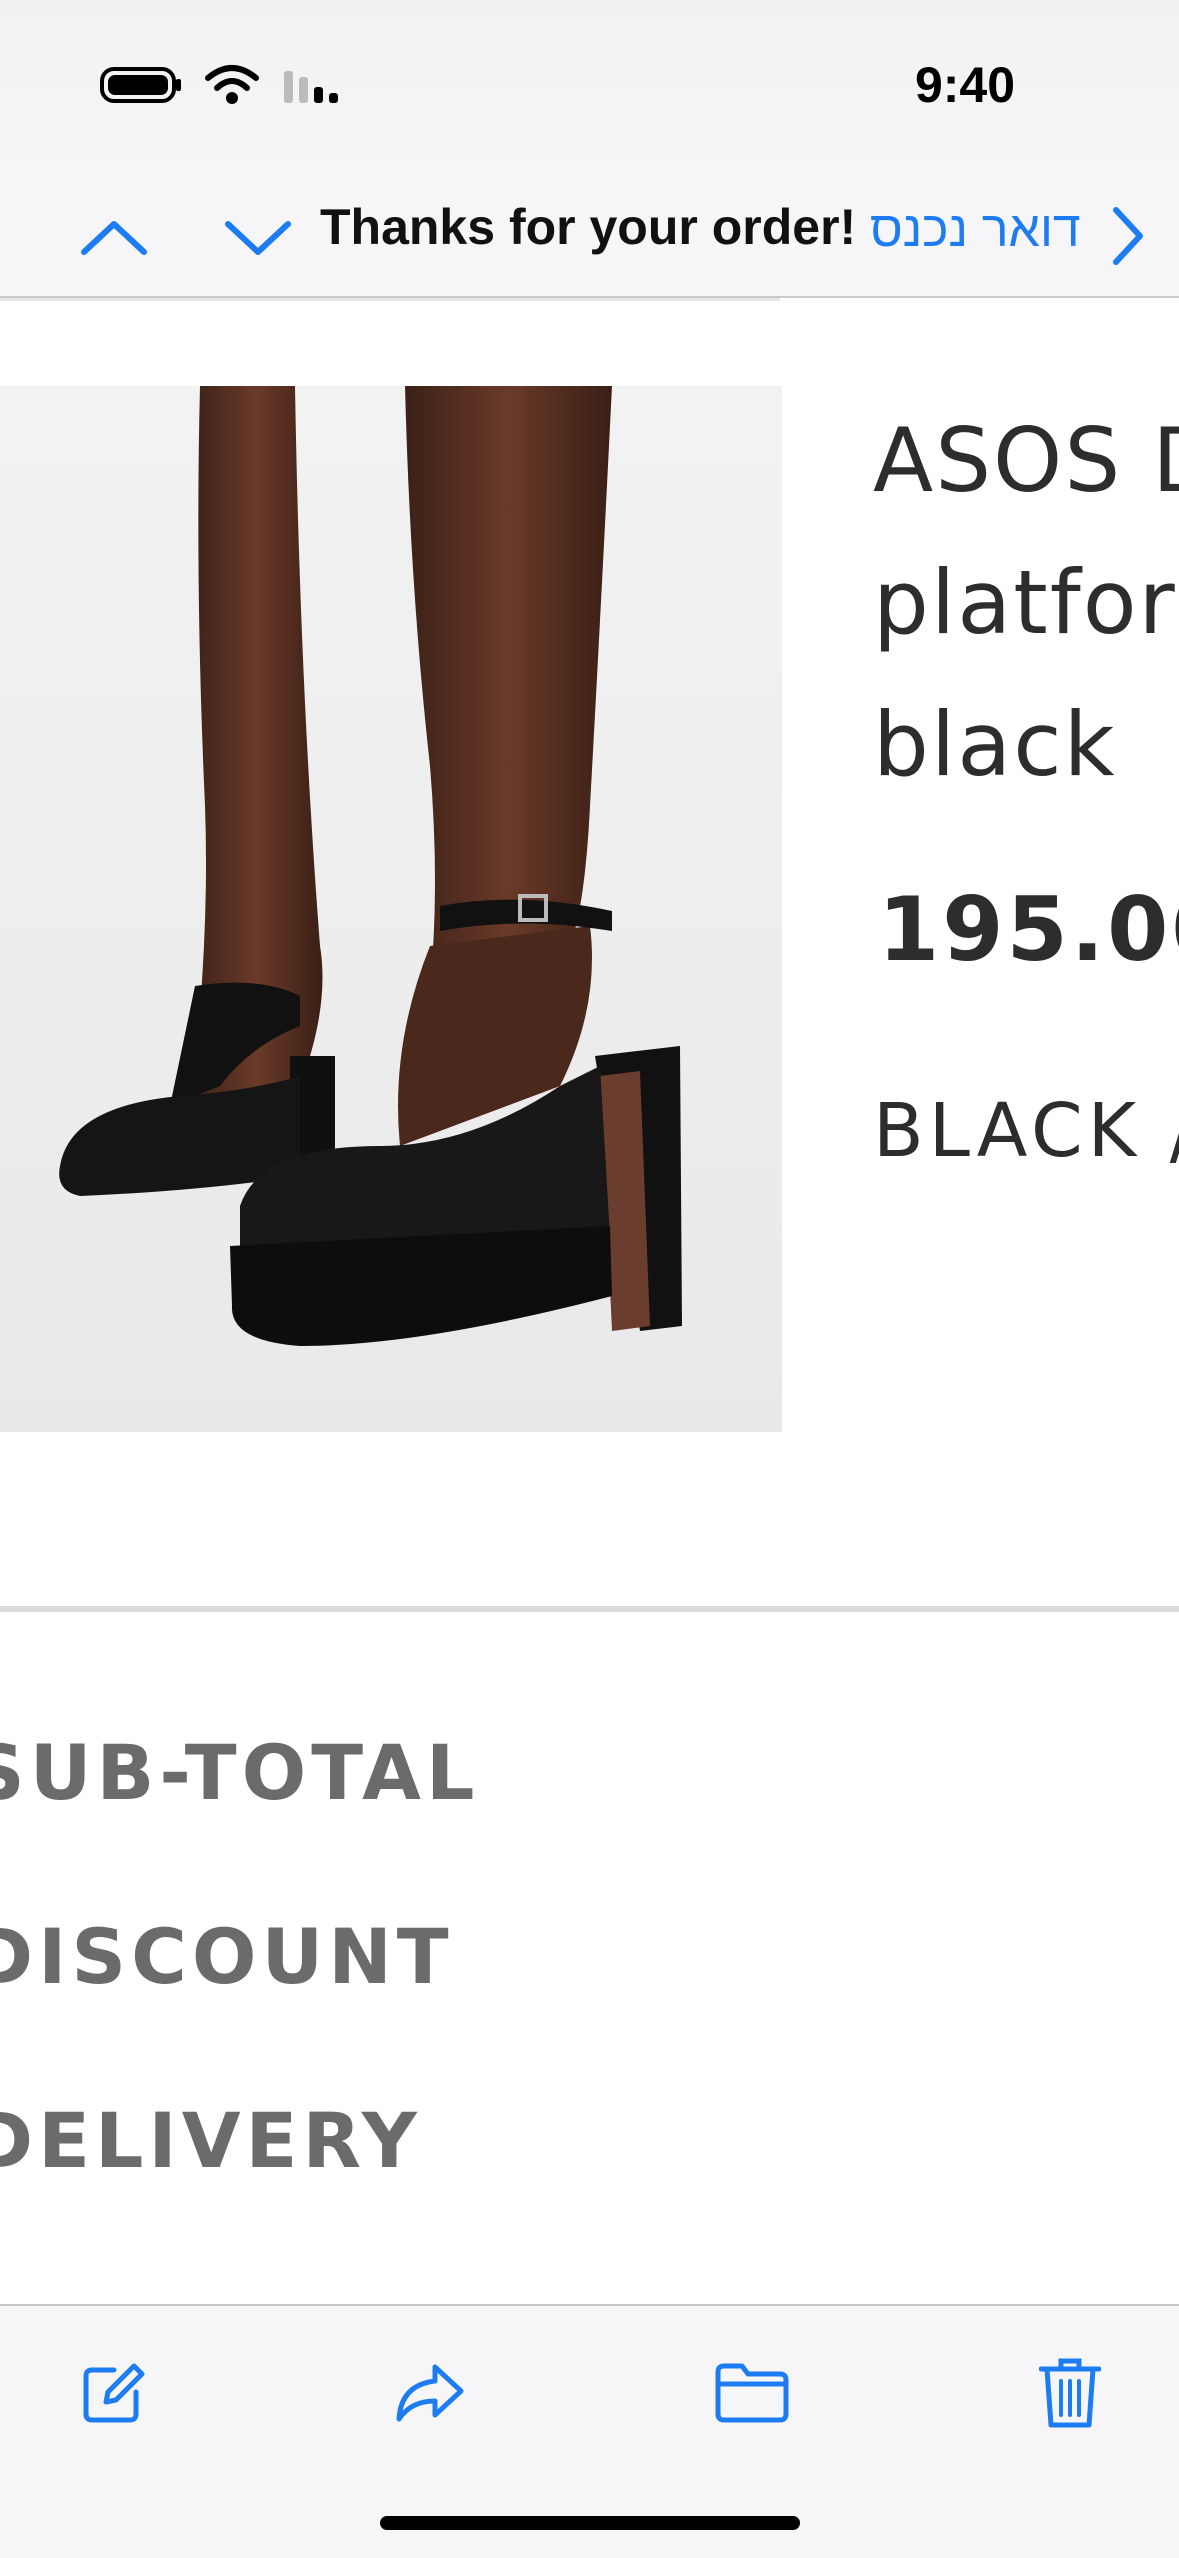  Describe the element at coordinates (240, 1772) in the screenshot. I see `subtotal-label: SUB-TOTAL` at that location.